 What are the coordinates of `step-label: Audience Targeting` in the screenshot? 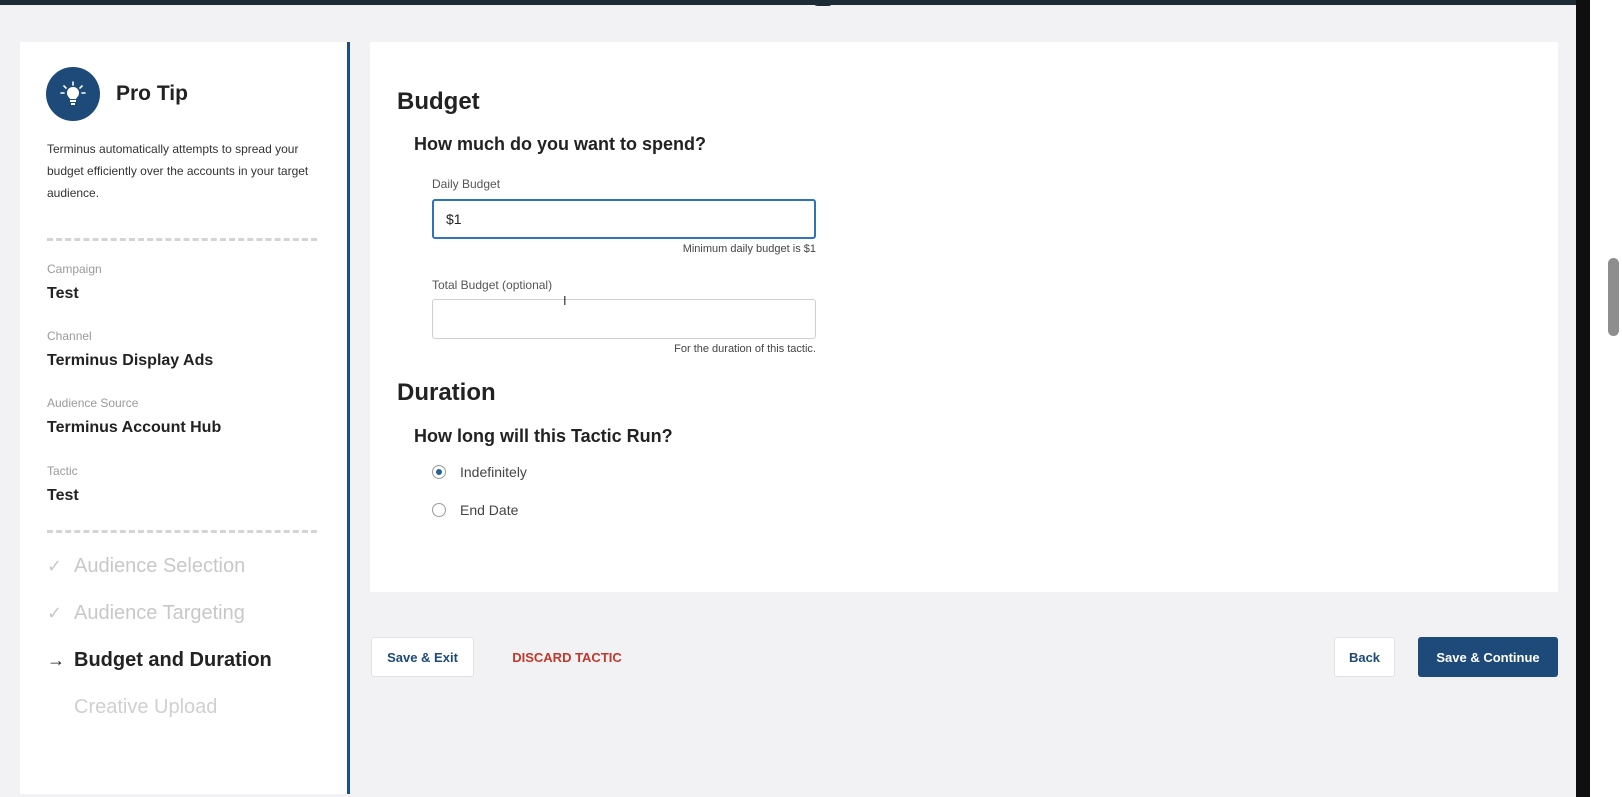 It's located at (159, 613).